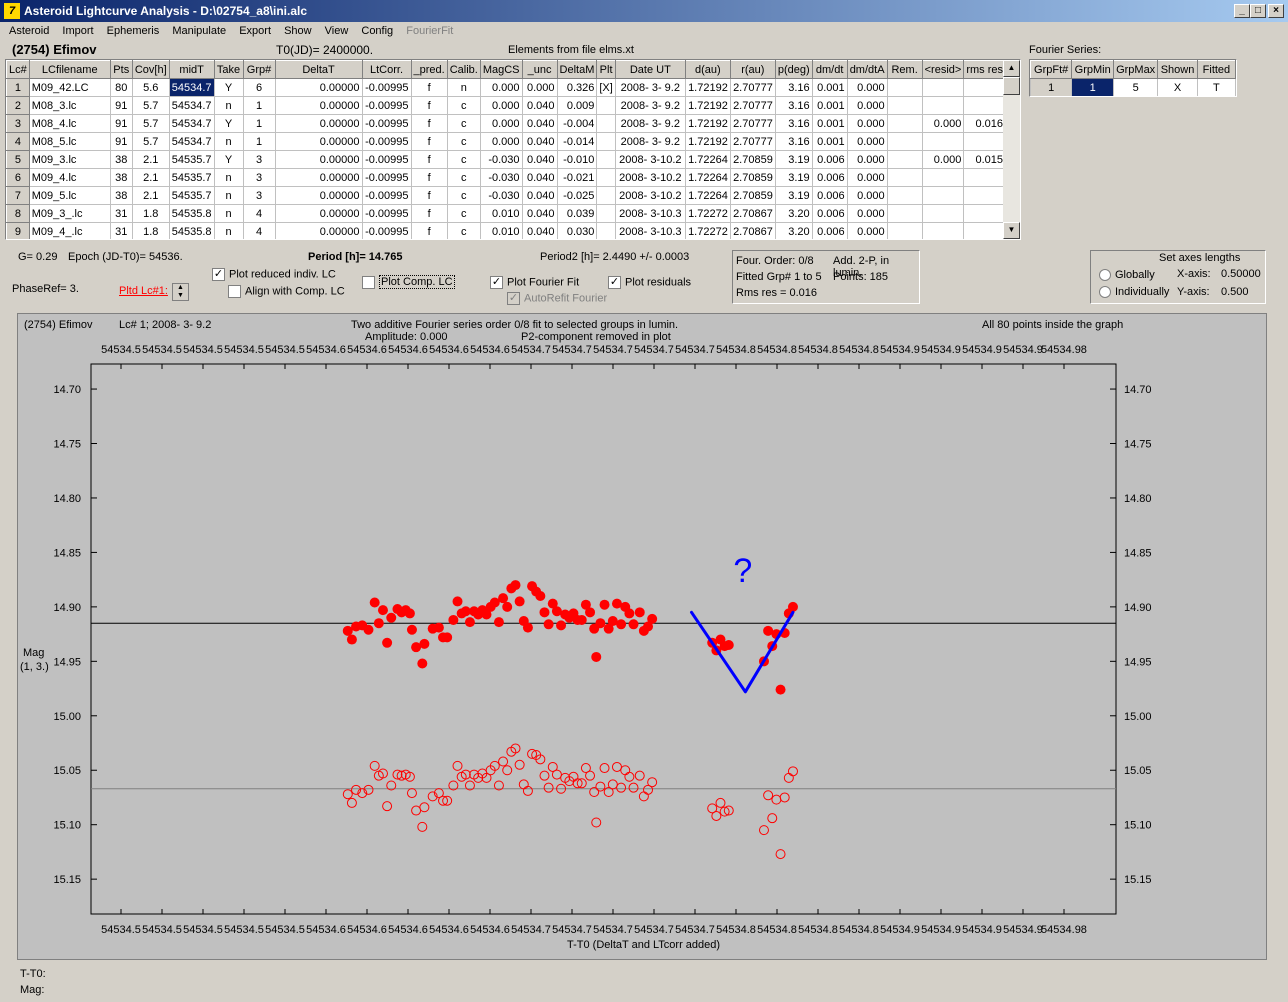 Image resolution: width=1288 pixels, height=1002 pixels. What do you see at coordinates (133, 29) in the screenshot?
I see `menu-ephemeris: Ephemeris` at bounding box center [133, 29].